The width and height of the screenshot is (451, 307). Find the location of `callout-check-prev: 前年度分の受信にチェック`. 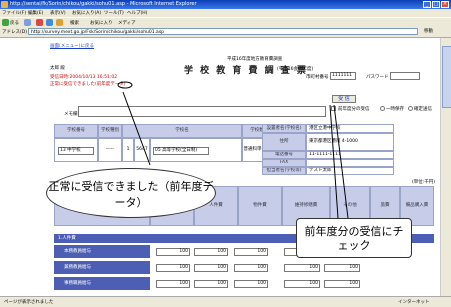

callout-check-prev: 前年度分の受信にチェック is located at coordinates (354, 238).